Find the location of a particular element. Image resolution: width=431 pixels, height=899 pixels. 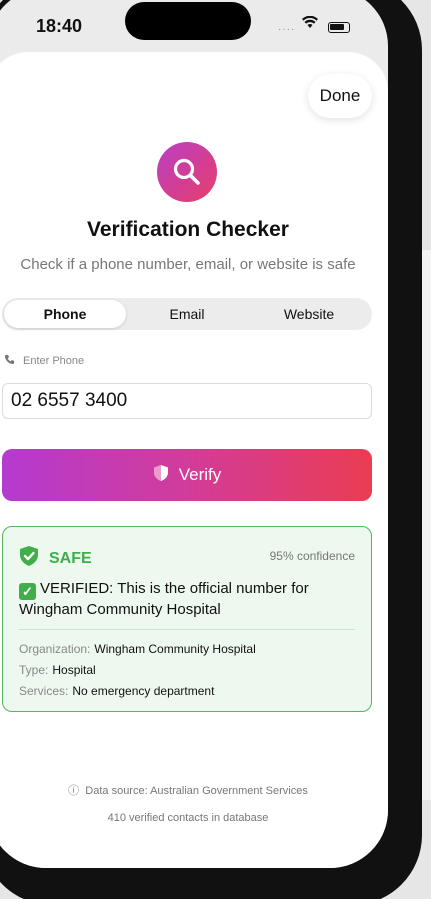

phone-field-label-text: Enter Phone is located at coordinates (54, 361).